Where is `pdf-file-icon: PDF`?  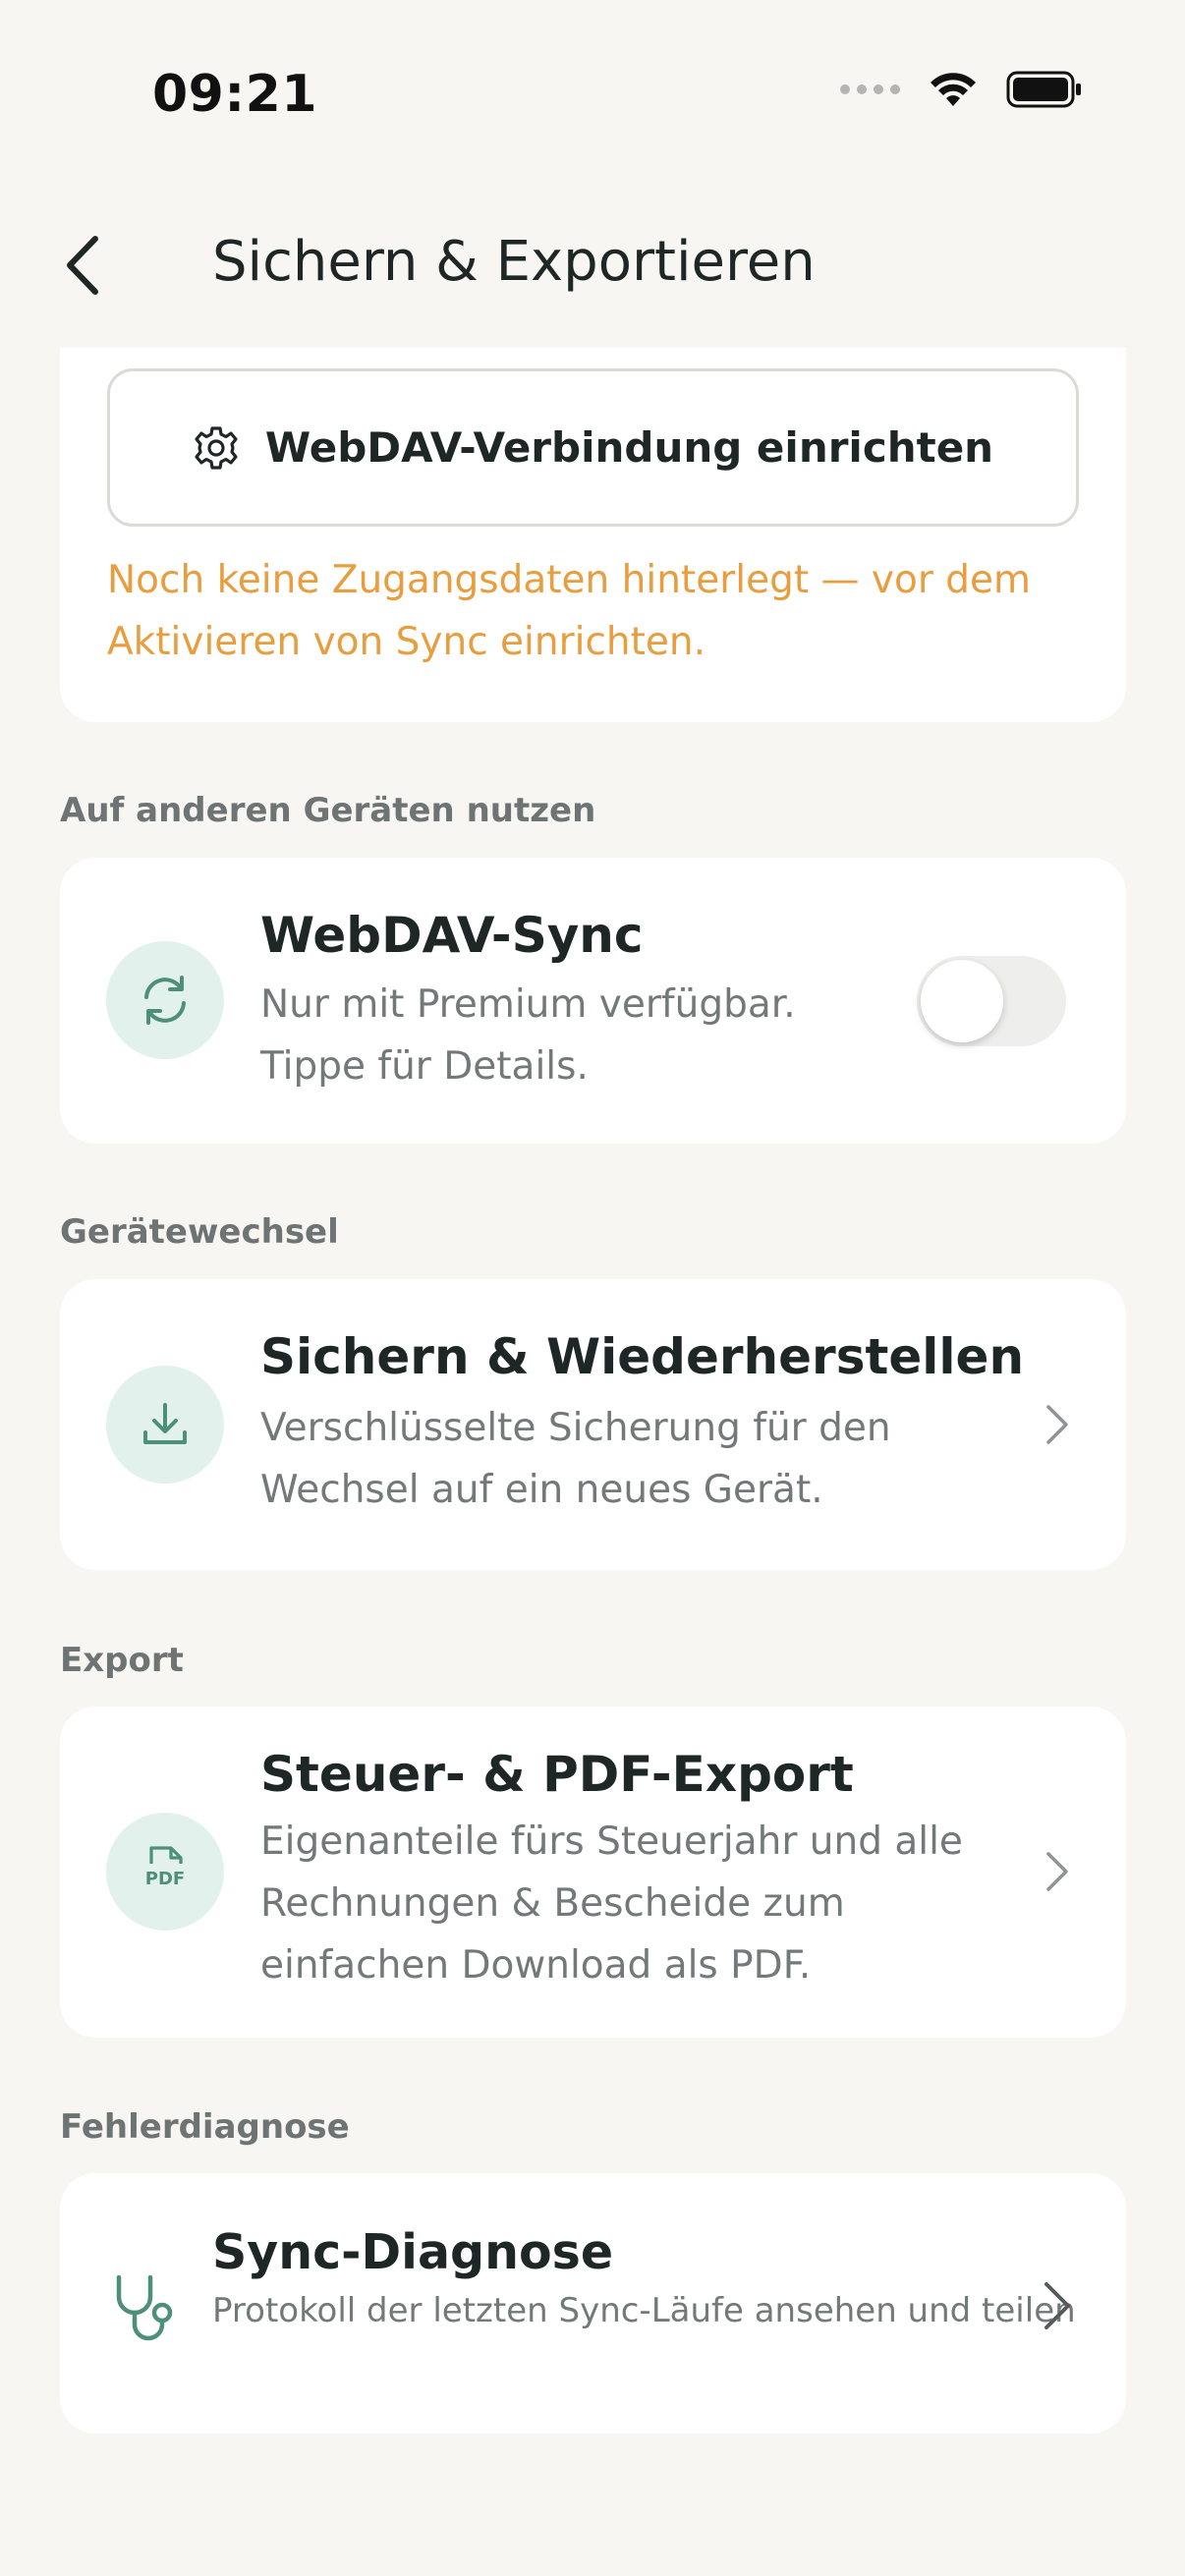 pdf-file-icon: PDF is located at coordinates (165, 1867).